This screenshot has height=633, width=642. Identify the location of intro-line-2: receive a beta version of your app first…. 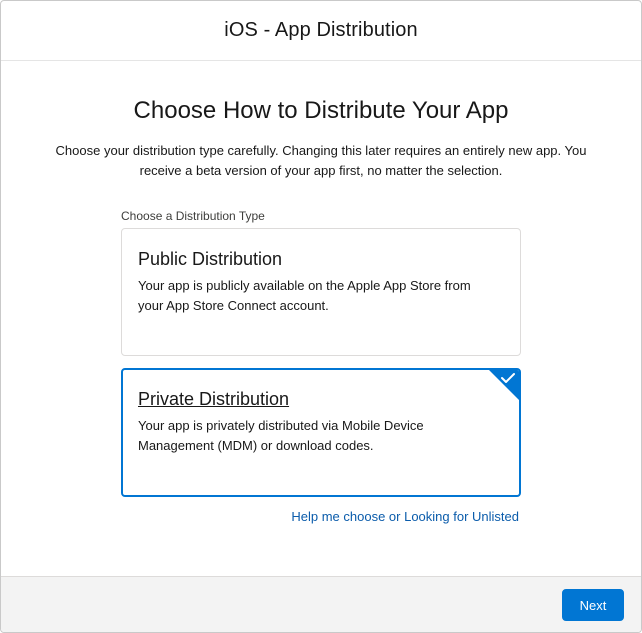
(321, 170).